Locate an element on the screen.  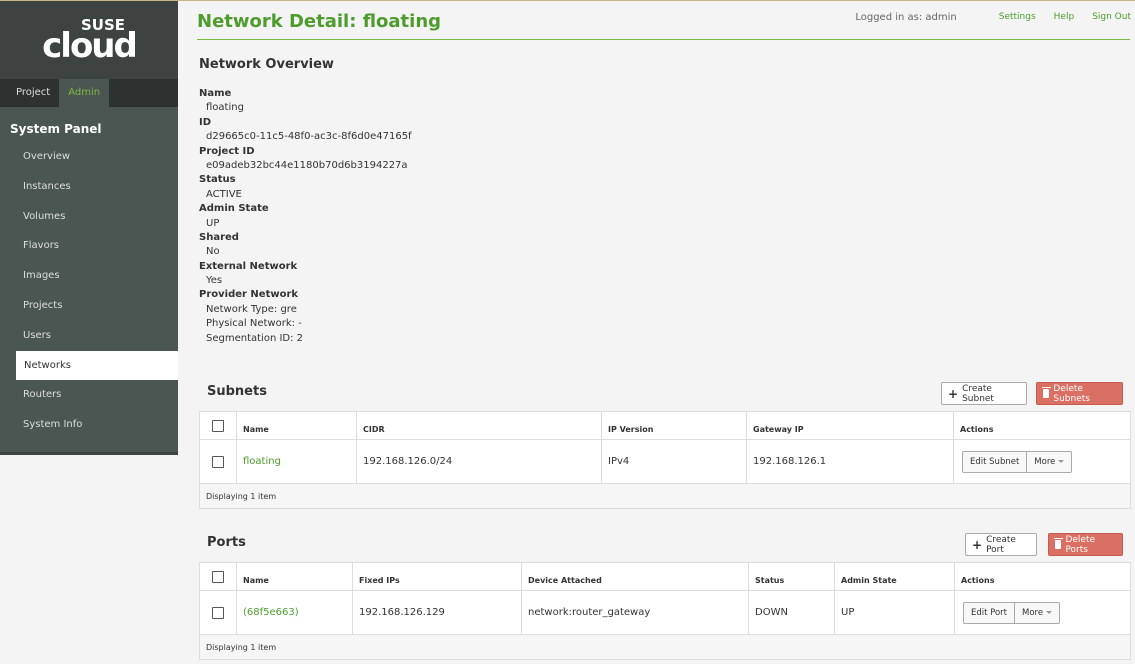
field-value-admin-state: UP is located at coordinates (213, 223).